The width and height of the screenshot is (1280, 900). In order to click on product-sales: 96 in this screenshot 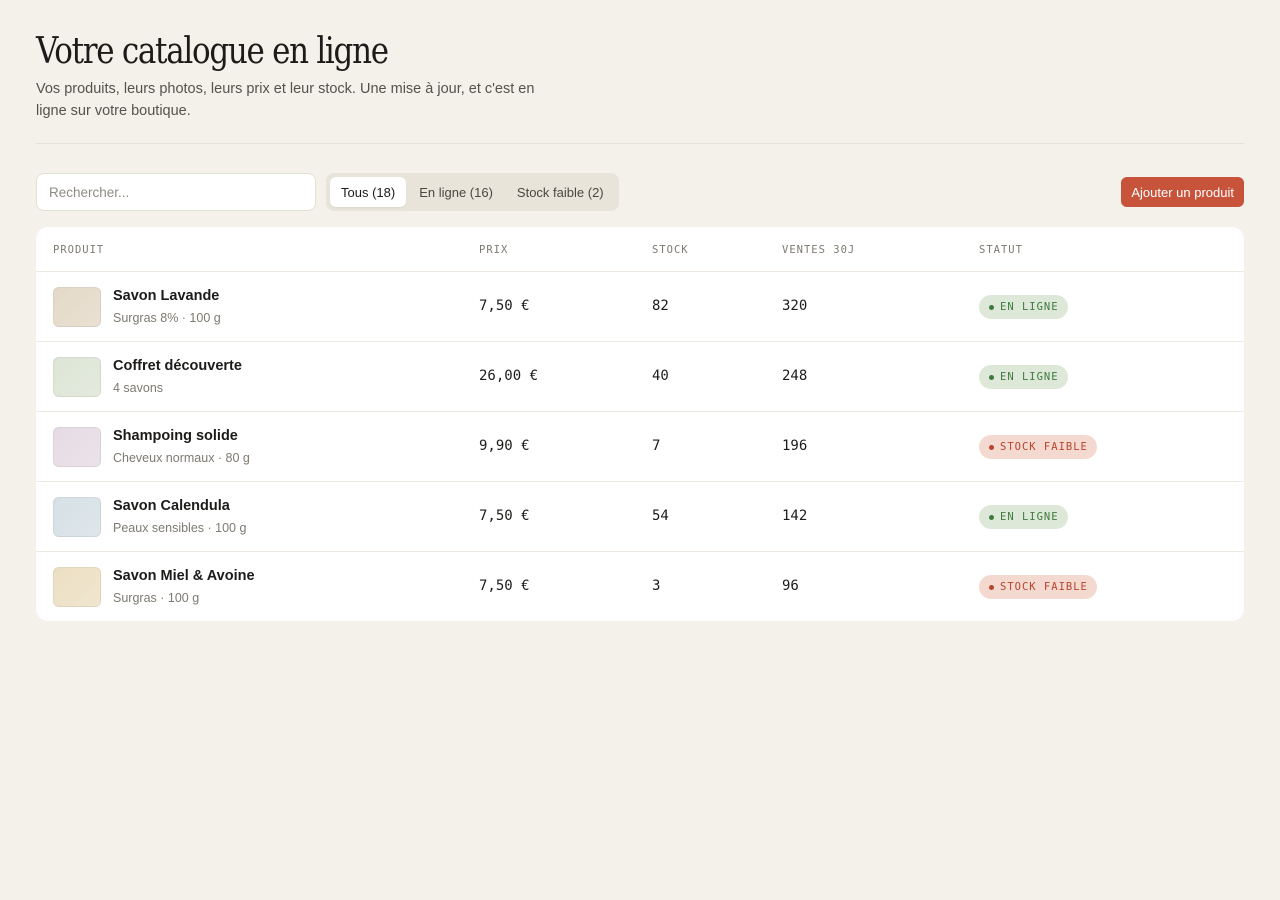, I will do `click(790, 586)`.